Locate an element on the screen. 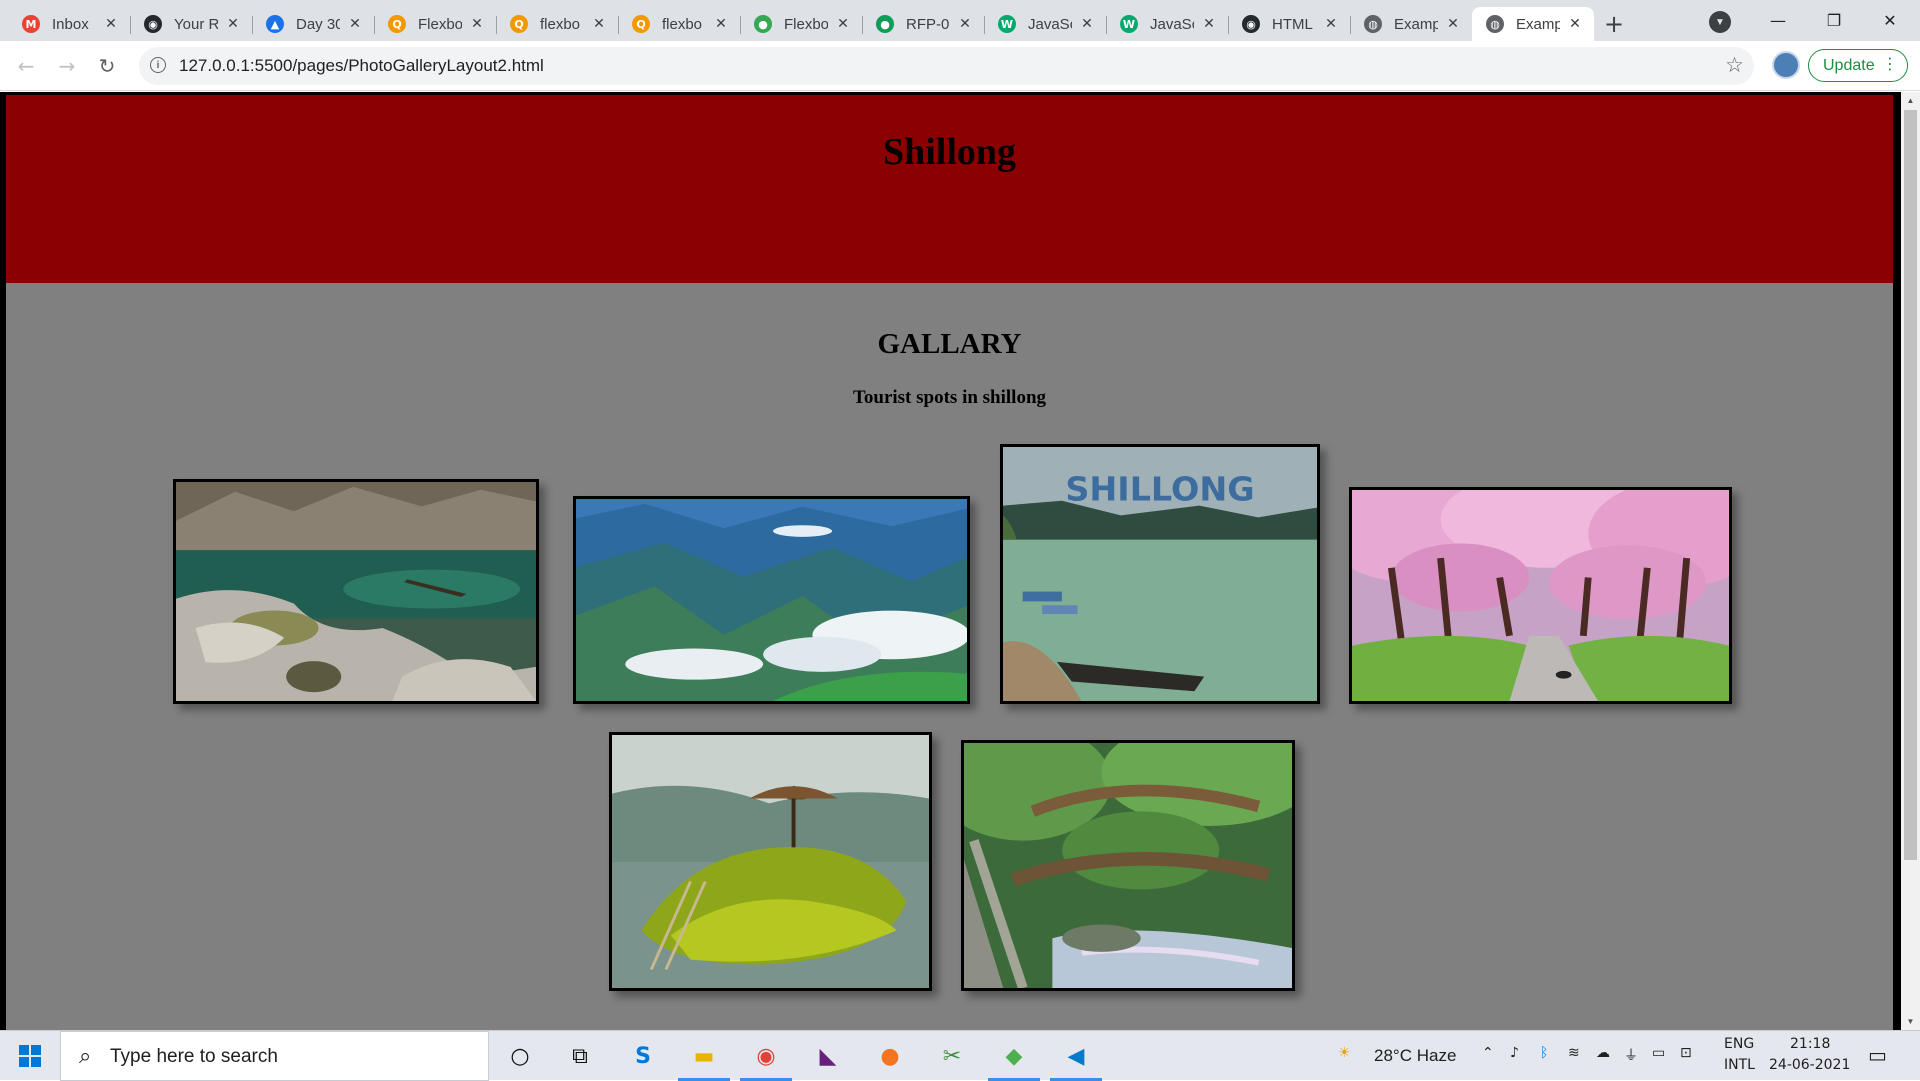  gallery-subtitle: Tourist spots in shillong is located at coordinates (949, 397).